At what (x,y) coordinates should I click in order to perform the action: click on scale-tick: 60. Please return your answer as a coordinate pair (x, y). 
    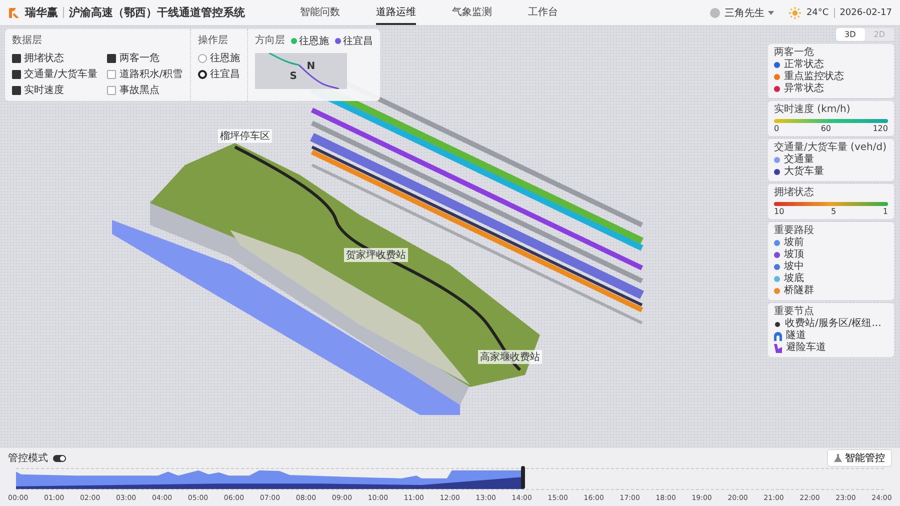
    Looking at the image, I should click on (825, 128).